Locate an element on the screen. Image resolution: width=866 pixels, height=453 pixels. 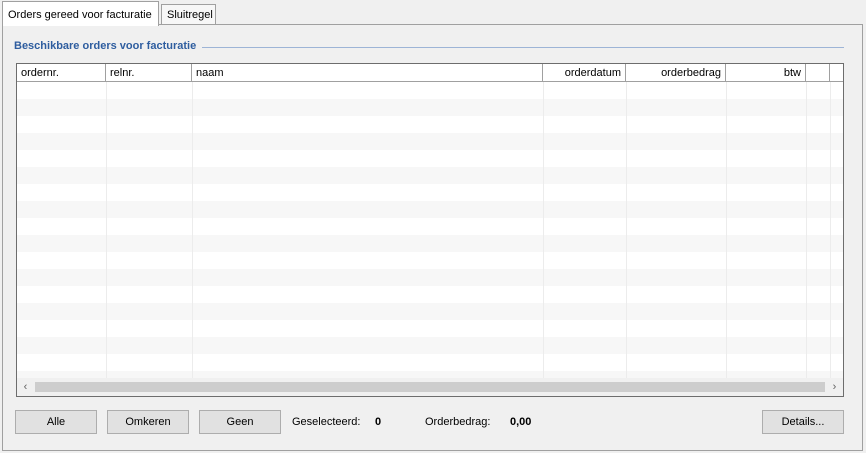
column-header-btw: btw is located at coordinates (766, 72).